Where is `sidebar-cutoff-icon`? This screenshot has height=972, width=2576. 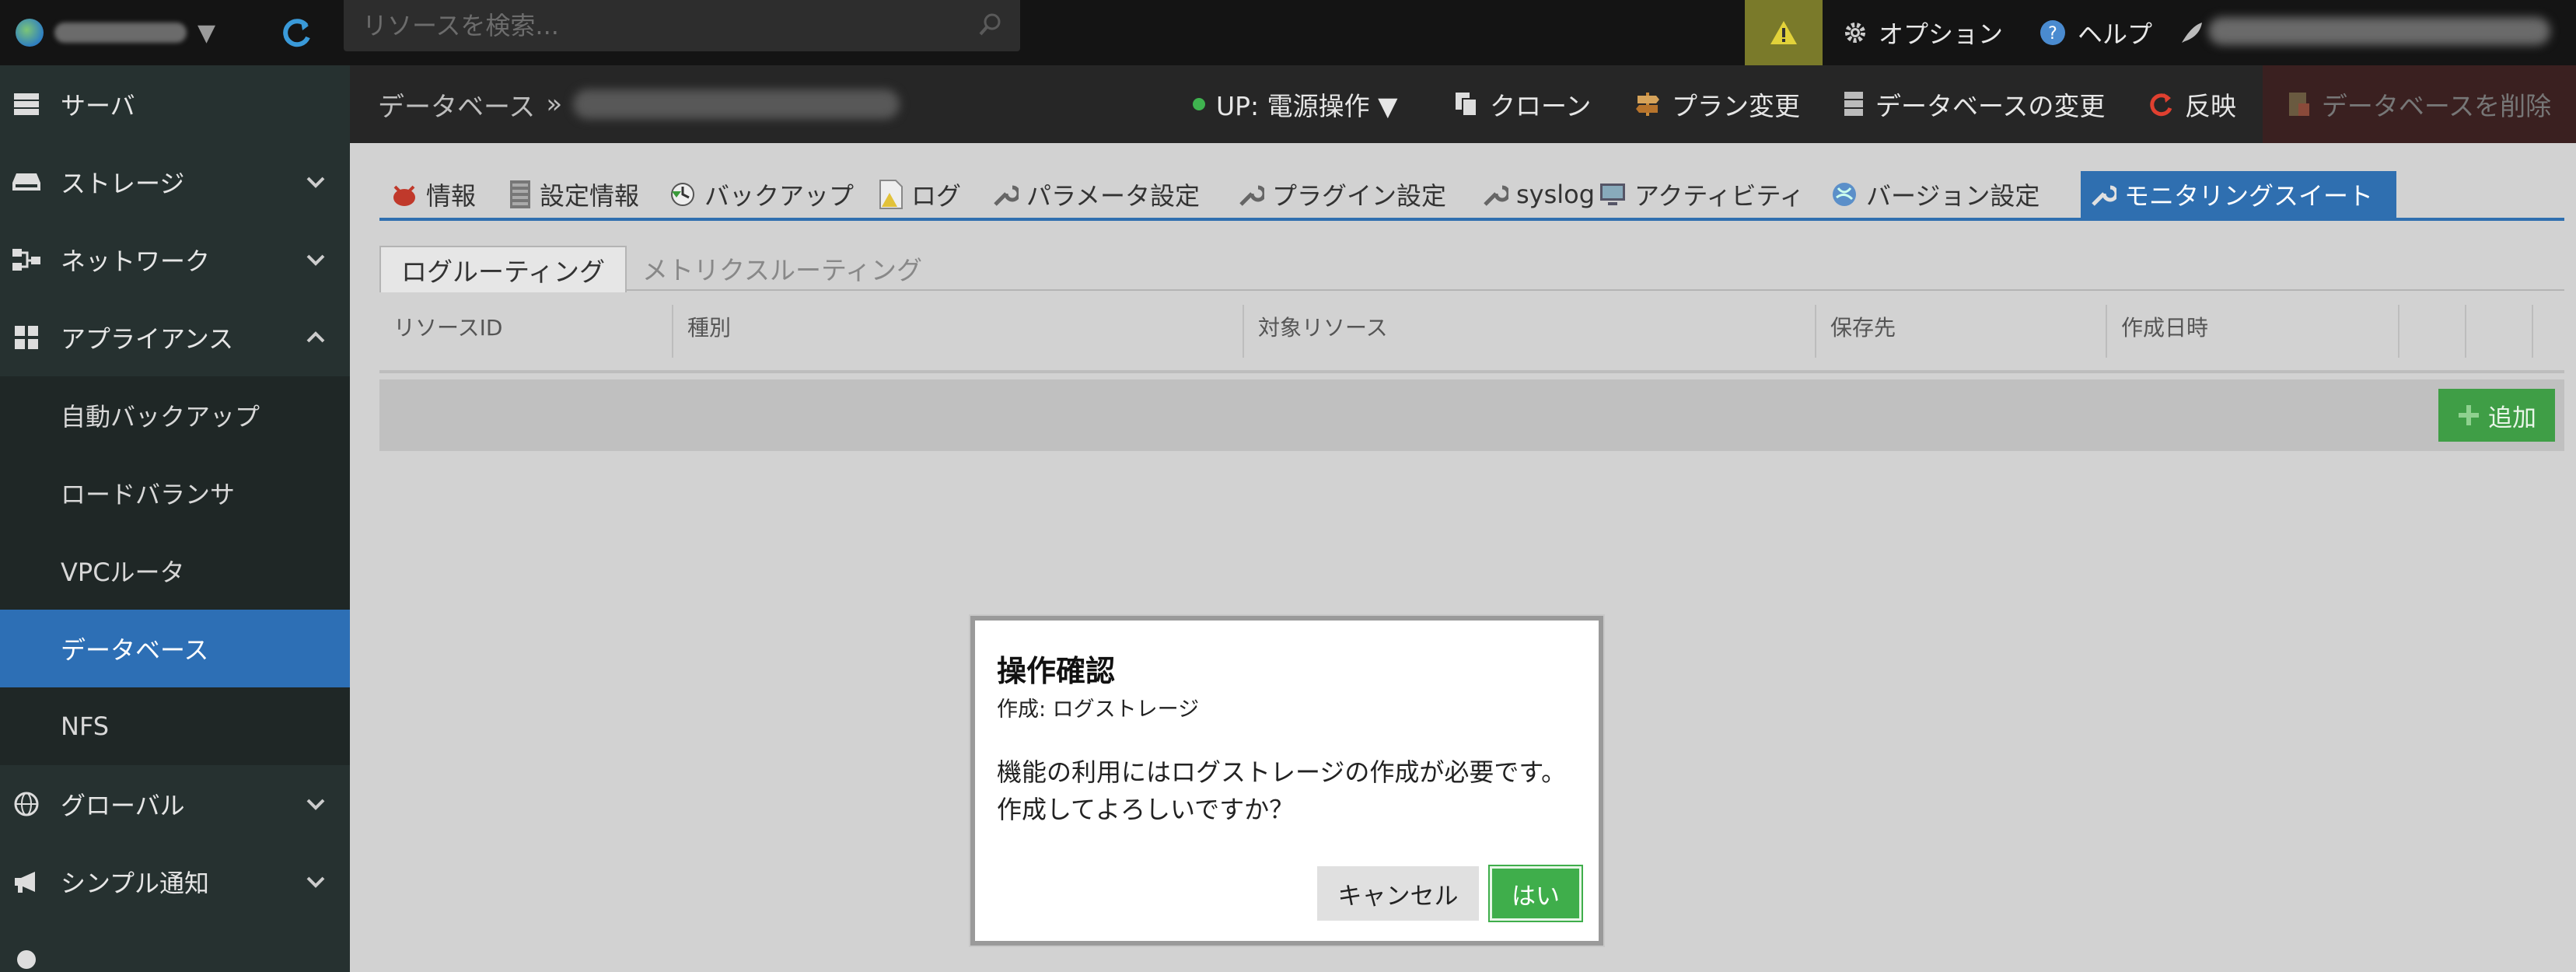
sidebar-cutoff-icon is located at coordinates (26, 960).